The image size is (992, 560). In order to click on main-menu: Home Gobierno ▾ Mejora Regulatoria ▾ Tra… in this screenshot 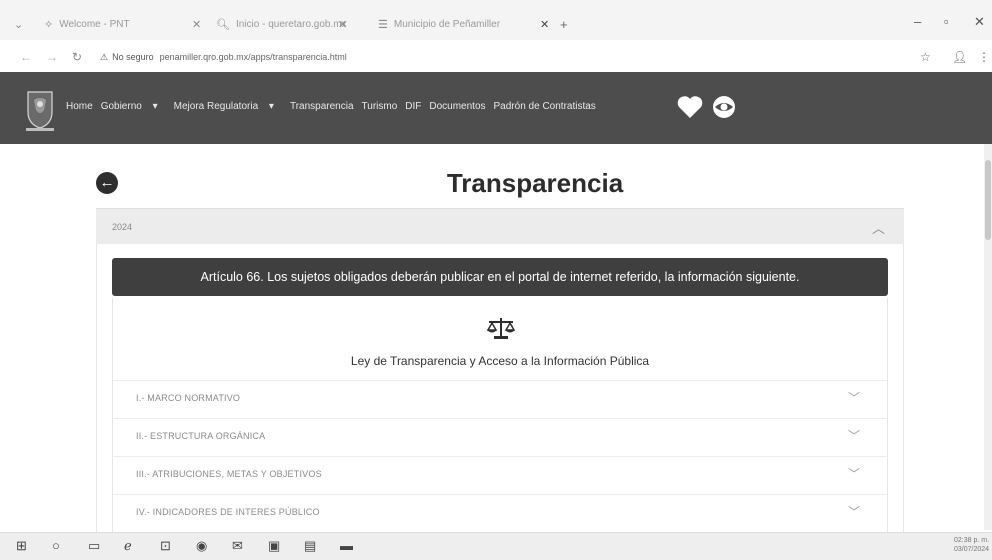, I will do `click(335, 106)`.